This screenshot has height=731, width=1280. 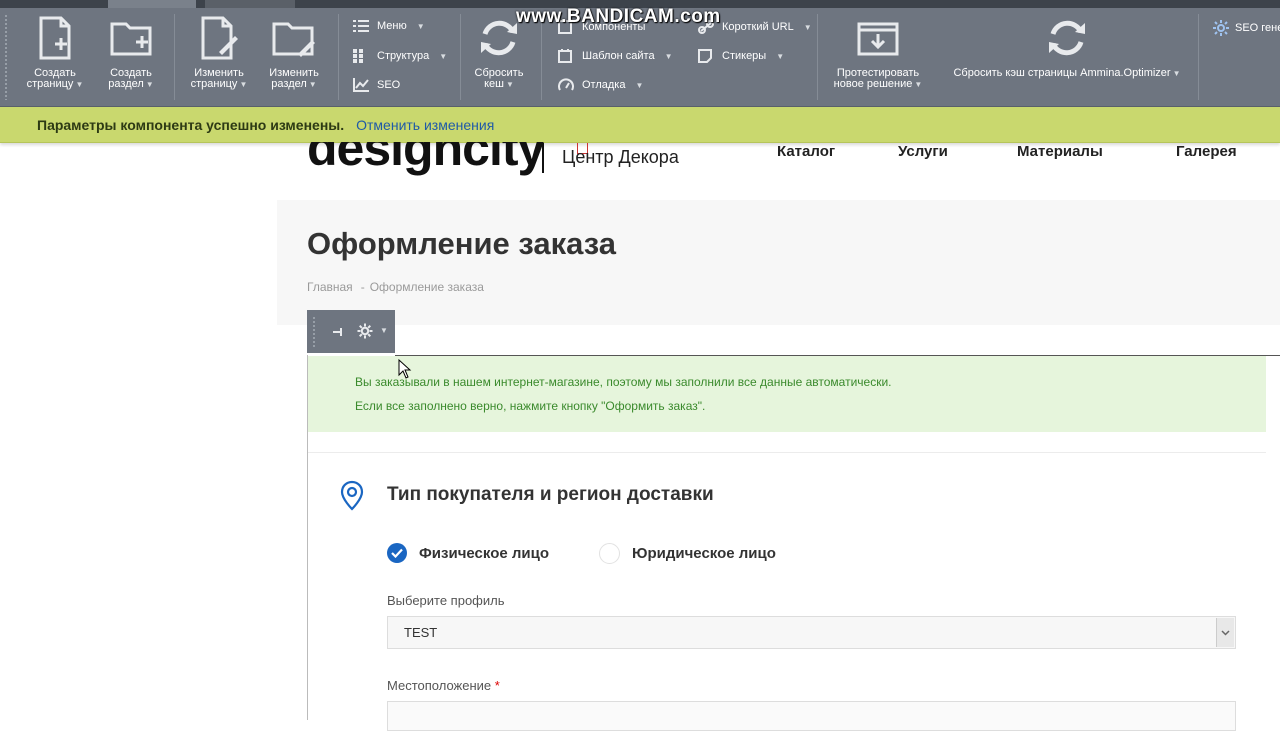 What do you see at coordinates (497, 685) in the screenshot?
I see `required-mark: *` at bounding box center [497, 685].